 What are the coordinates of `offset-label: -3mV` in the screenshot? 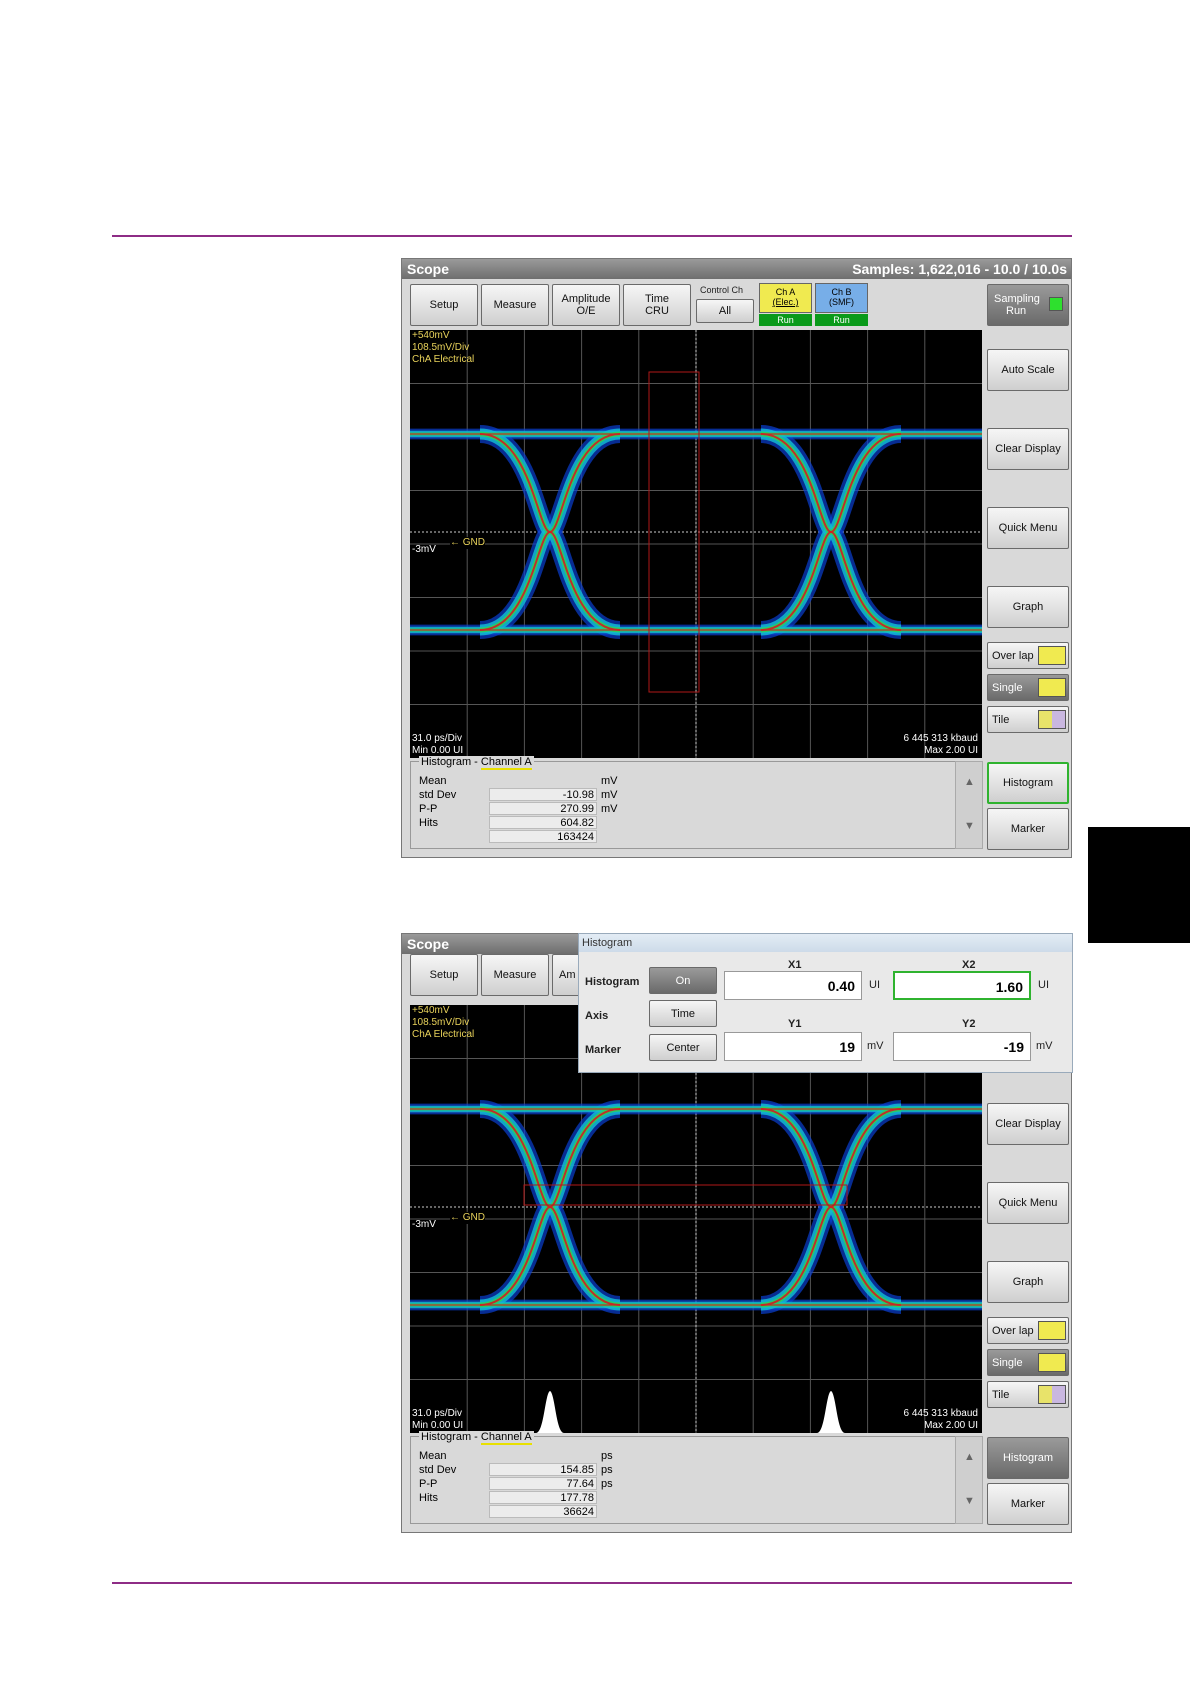 It's located at (424, 1224).